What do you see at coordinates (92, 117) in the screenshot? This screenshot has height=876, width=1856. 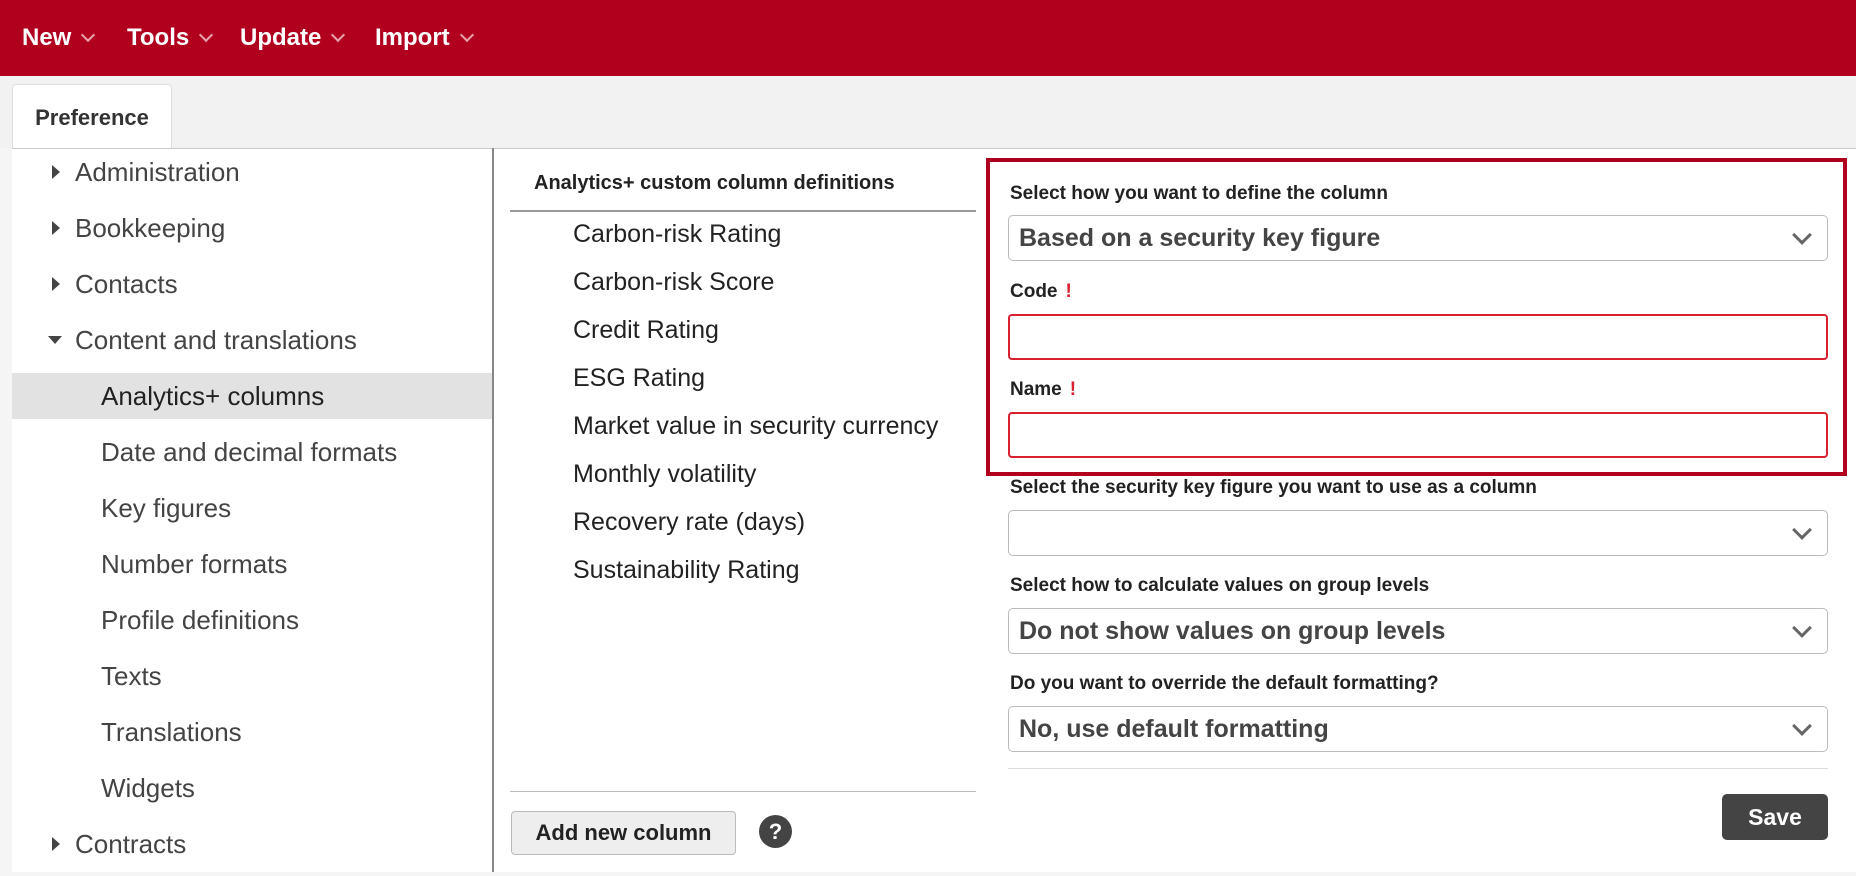 I see `tab-preference: Preference` at bounding box center [92, 117].